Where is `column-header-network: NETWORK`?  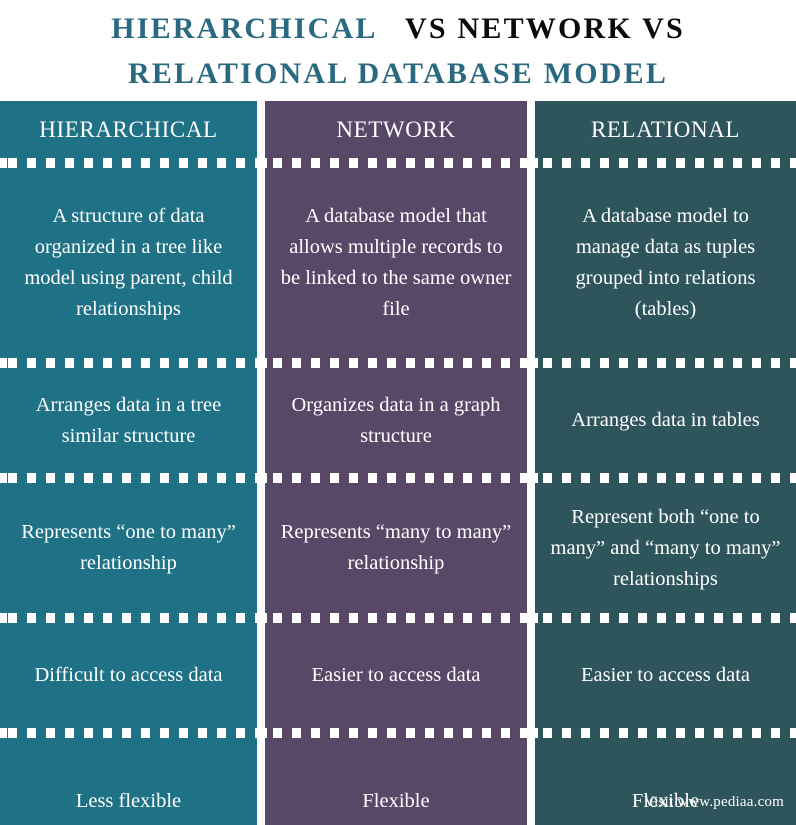
column-header-network: NETWORK is located at coordinates (396, 129).